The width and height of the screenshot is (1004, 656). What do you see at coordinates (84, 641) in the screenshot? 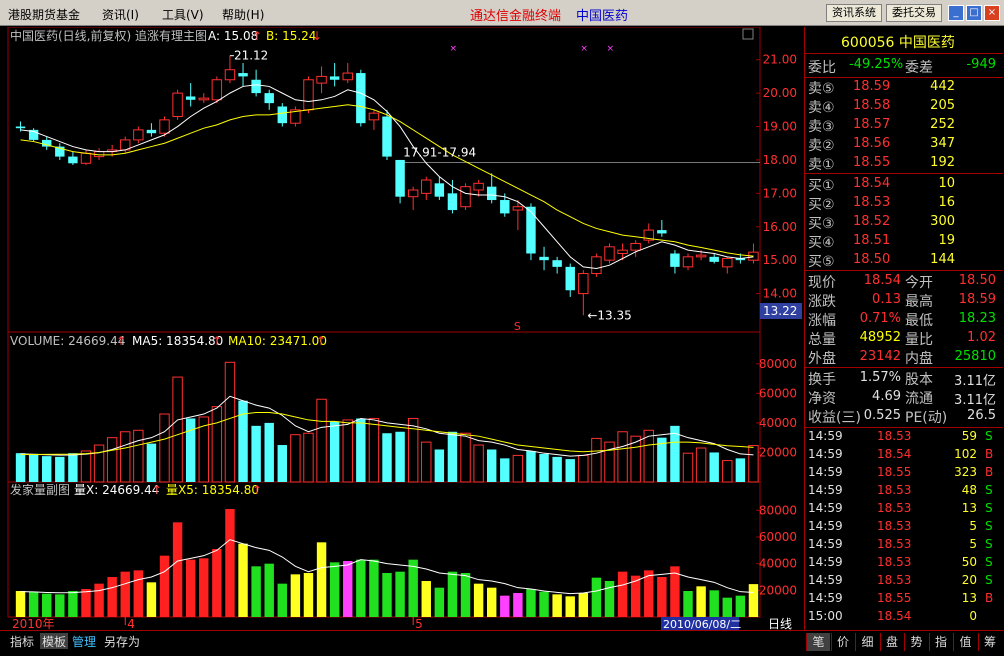
I see `tab-manage: 管理` at bounding box center [84, 641].